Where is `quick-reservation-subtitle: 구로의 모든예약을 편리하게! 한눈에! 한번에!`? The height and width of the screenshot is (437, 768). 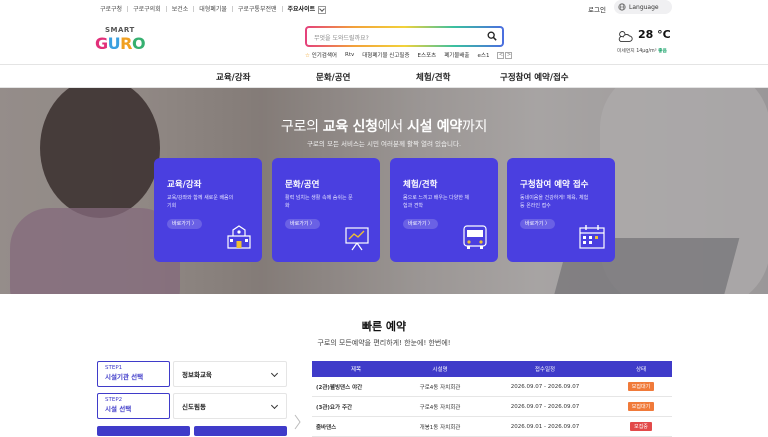 quick-reservation-subtitle: 구로의 모든예약을 편리하게! 한눈에! 한번에! is located at coordinates (384, 343).